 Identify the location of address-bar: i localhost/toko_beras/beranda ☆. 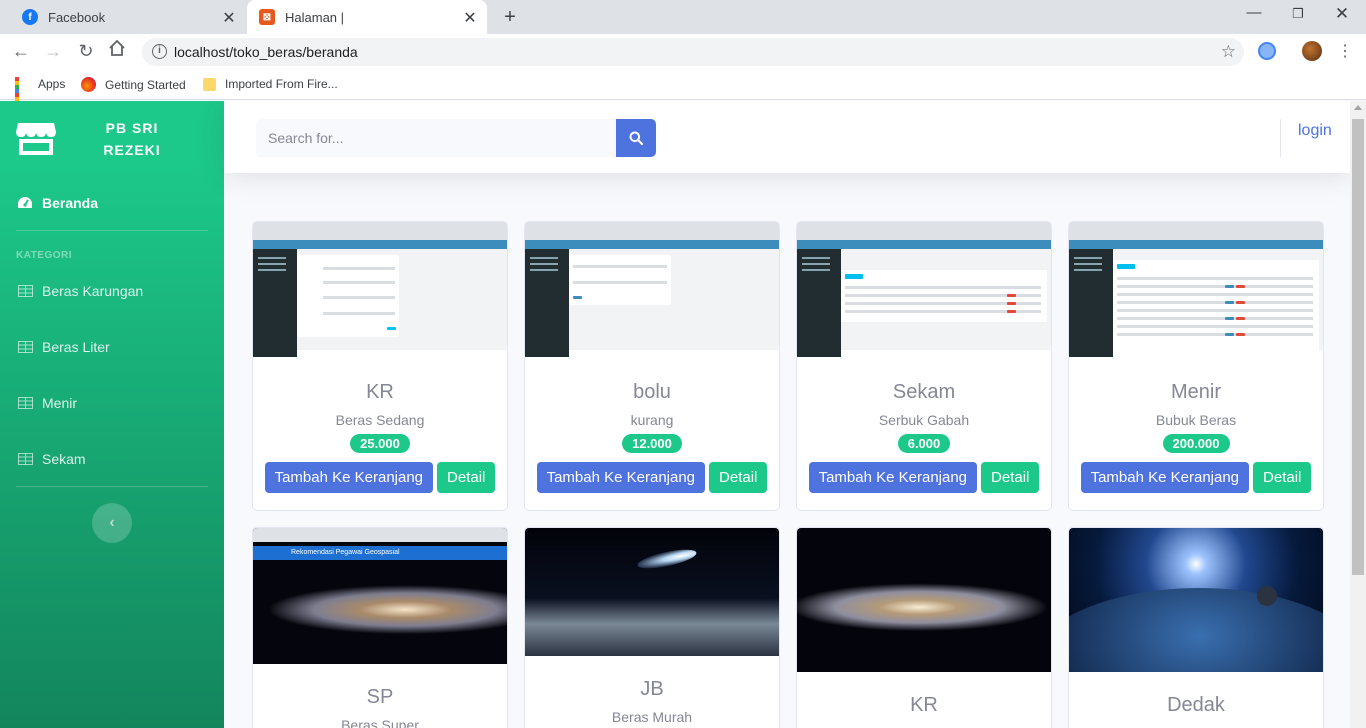
(693, 52).